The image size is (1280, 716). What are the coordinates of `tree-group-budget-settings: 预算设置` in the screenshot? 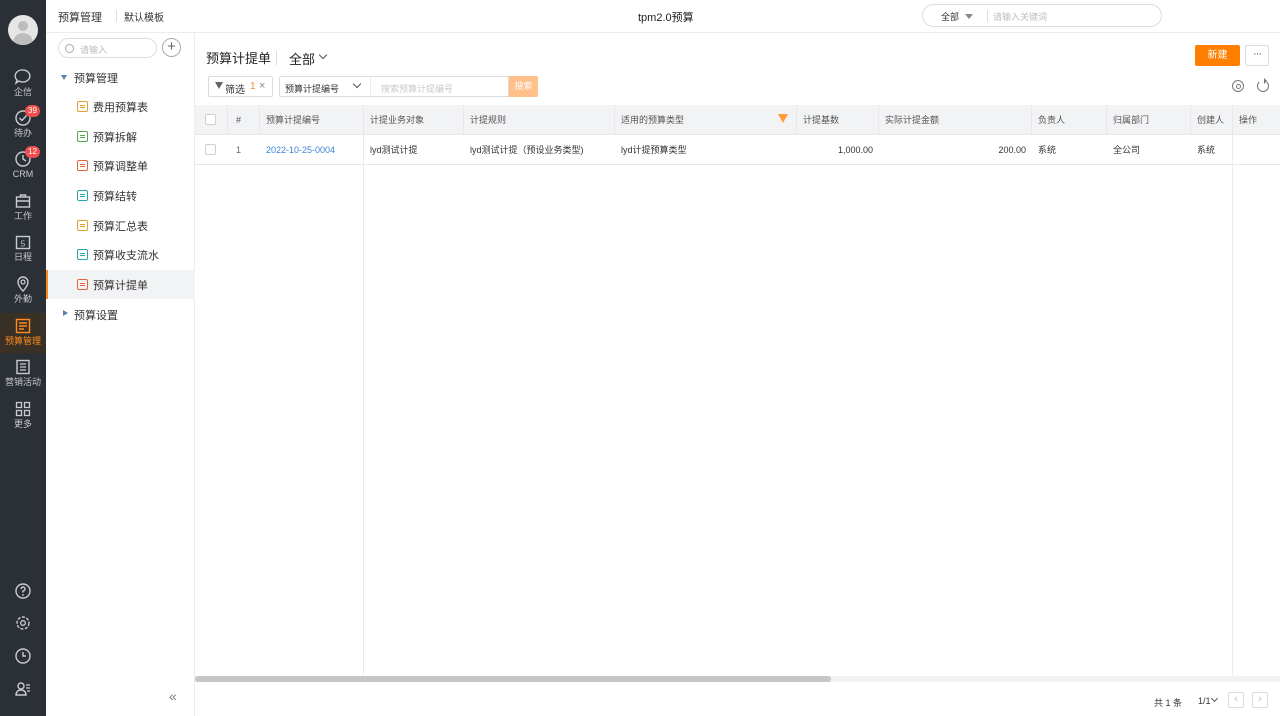 It's located at (120, 314).